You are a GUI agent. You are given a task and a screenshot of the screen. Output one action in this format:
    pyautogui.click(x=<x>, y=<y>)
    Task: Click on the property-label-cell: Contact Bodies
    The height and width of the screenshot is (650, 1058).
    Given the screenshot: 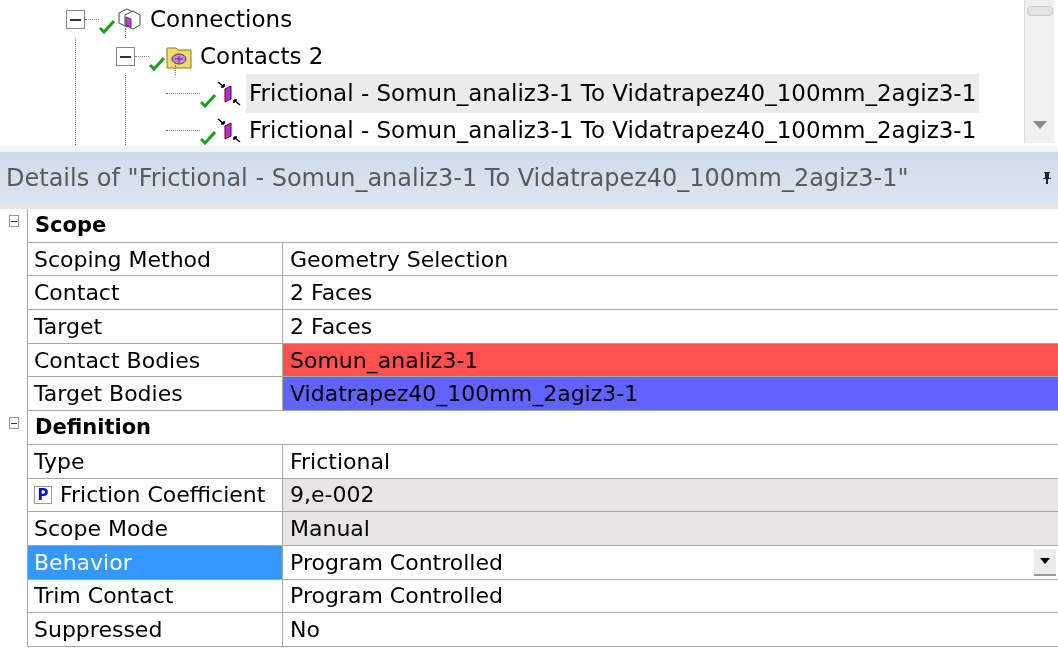 What is the action you would take?
    pyautogui.click(x=155, y=360)
    